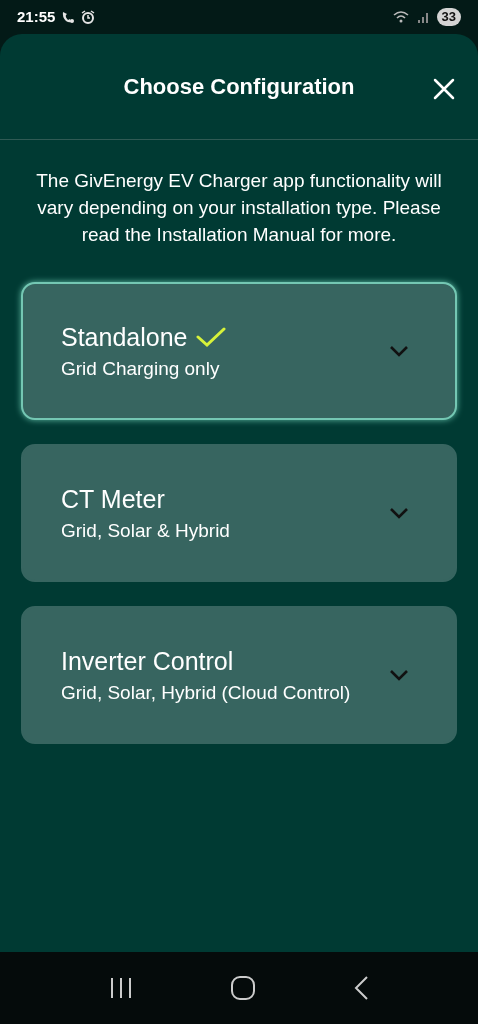  I want to click on option-title: Standalone, so click(124, 337).